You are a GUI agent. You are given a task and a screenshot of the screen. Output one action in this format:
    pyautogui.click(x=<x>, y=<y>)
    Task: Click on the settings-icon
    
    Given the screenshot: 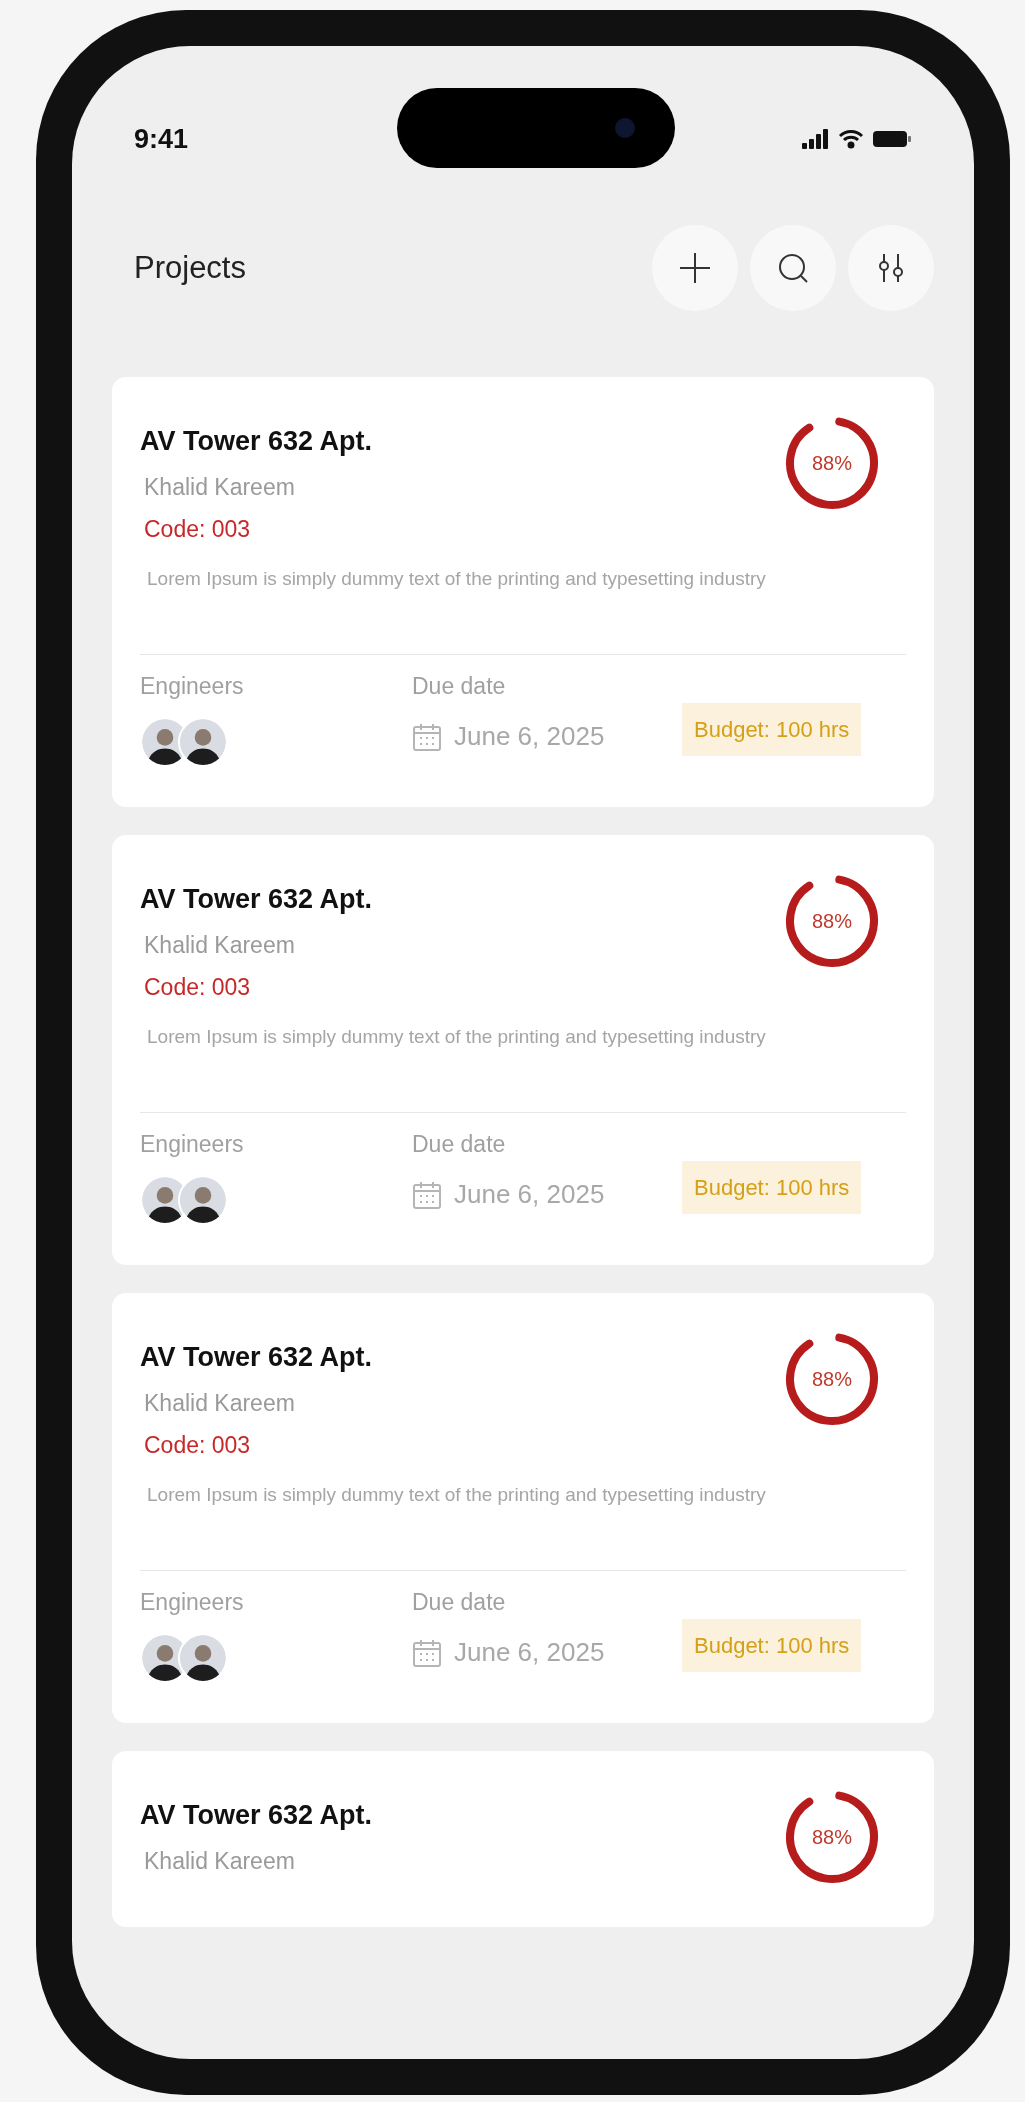 What is the action you would take?
    pyautogui.click(x=891, y=268)
    